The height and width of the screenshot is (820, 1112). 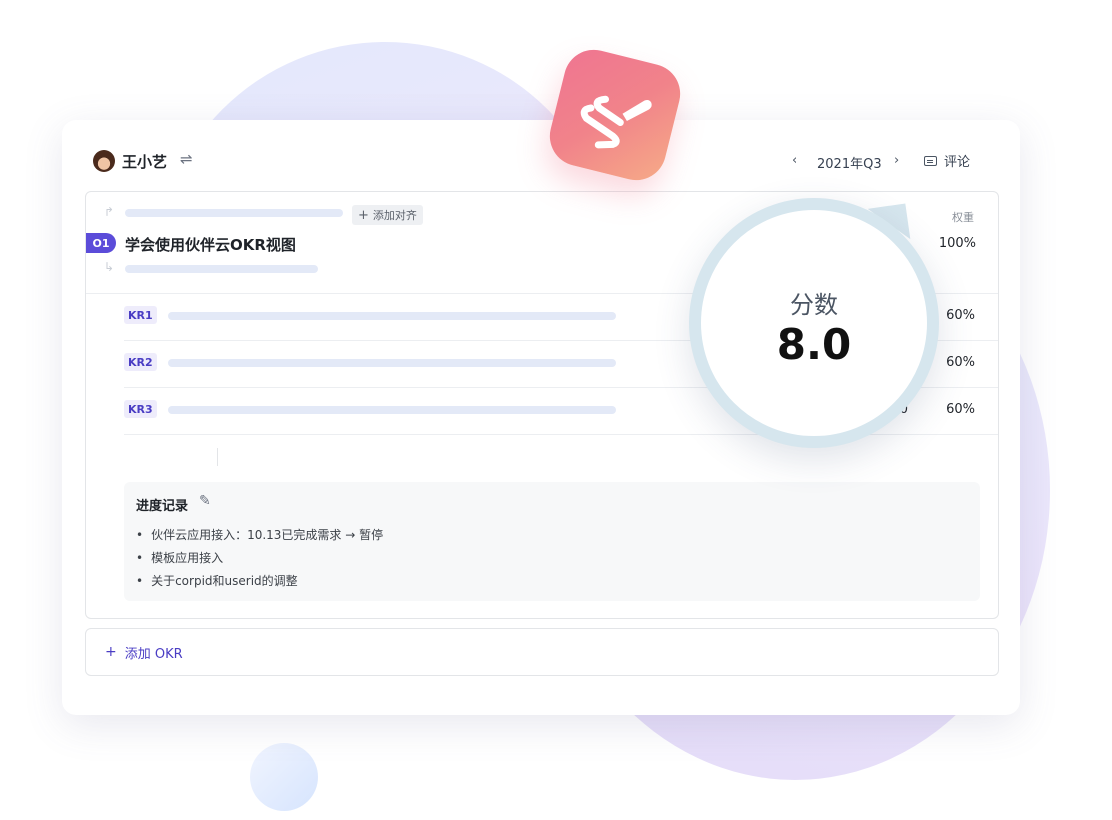 What do you see at coordinates (849, 164) in the screenshot?
I see `quarter-label: 2021年Q3` at bounding box center [849, 164].